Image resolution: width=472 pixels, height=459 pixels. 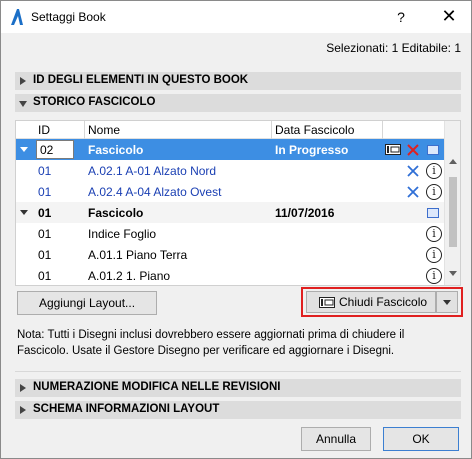 What do you see at coordinates (453, 161) in the screenshot?
I see `scroll-up-icon` at bounding box center [453, 161].